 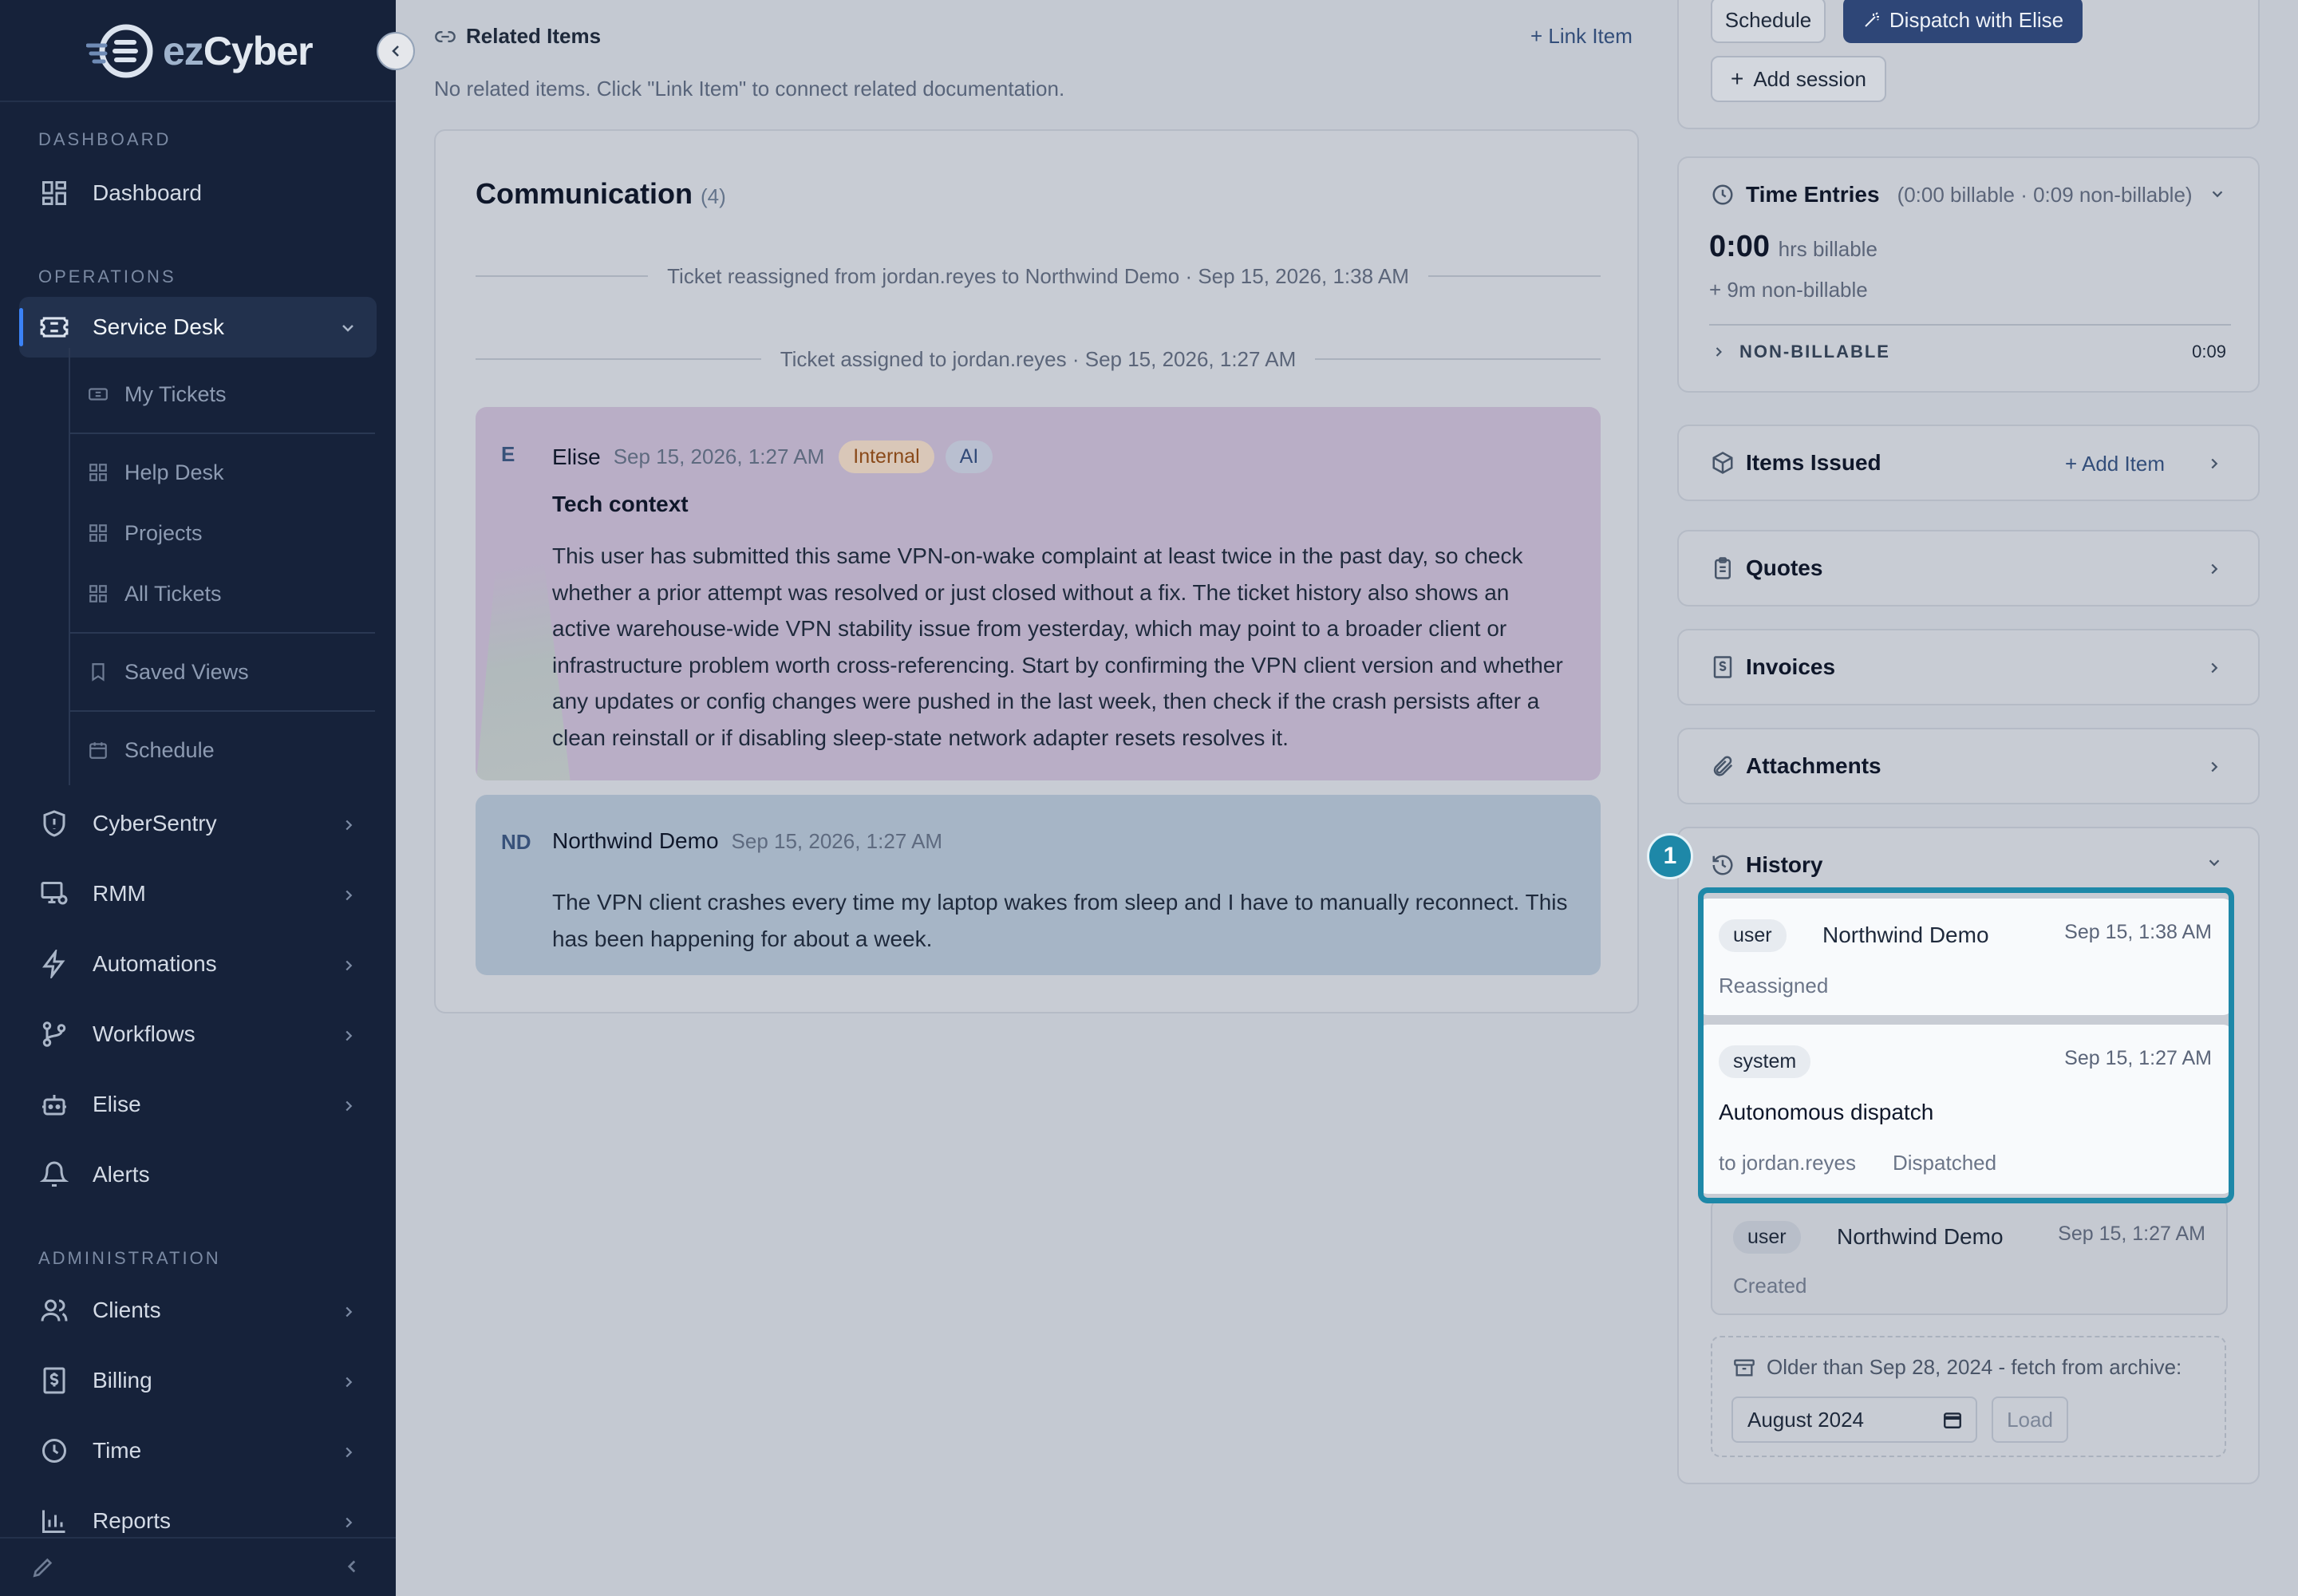 What do you see at coordinates (1788, 1163) in the screenshot?
I see `entry-detail: to jordan.reyes` at bounding box center [1788, 1163].